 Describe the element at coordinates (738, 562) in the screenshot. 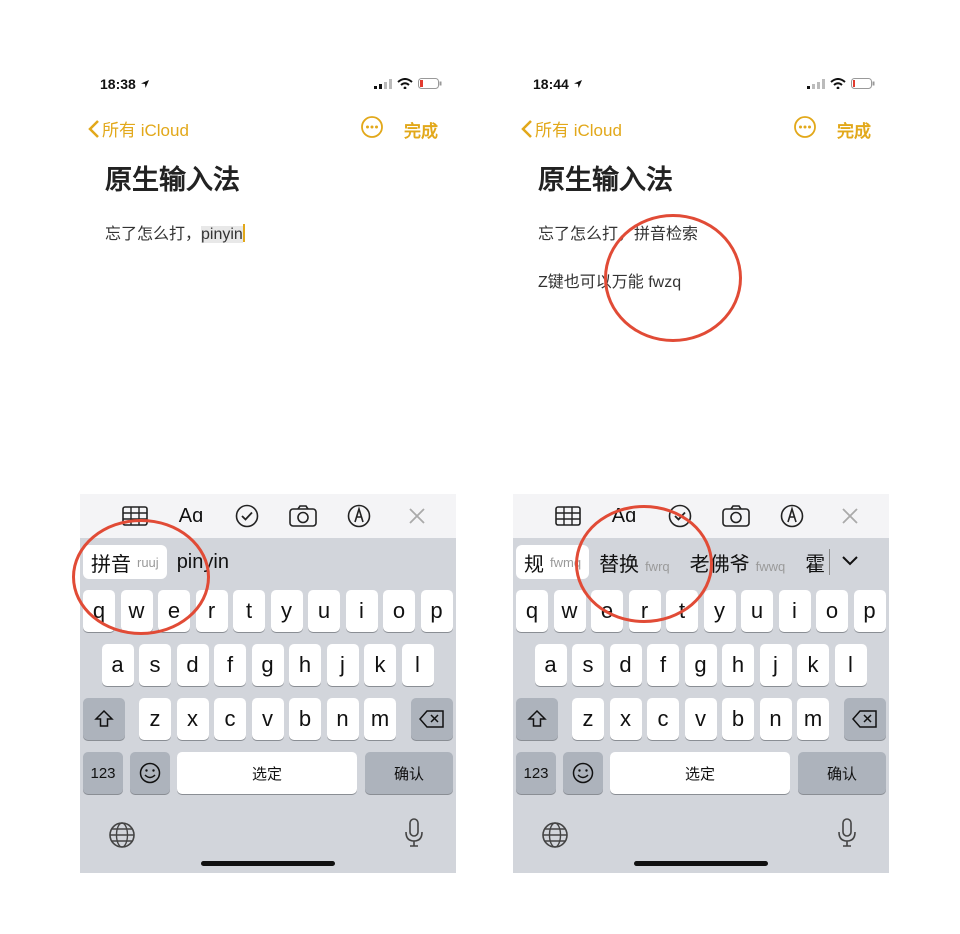

I see `candidate-item: 老佛爷 fwwq` at that location.